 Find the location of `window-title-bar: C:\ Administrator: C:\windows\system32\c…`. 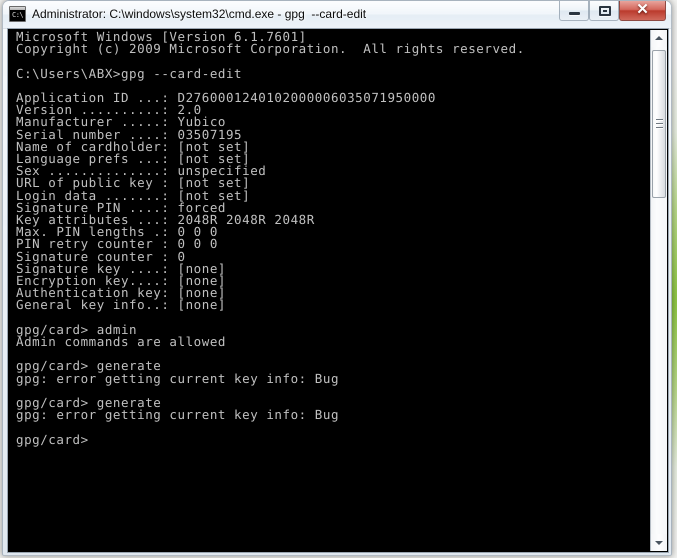

window-title-bar: C:\ Administrator: C:\windows\system32\c… is located at coordinates (337, 15).